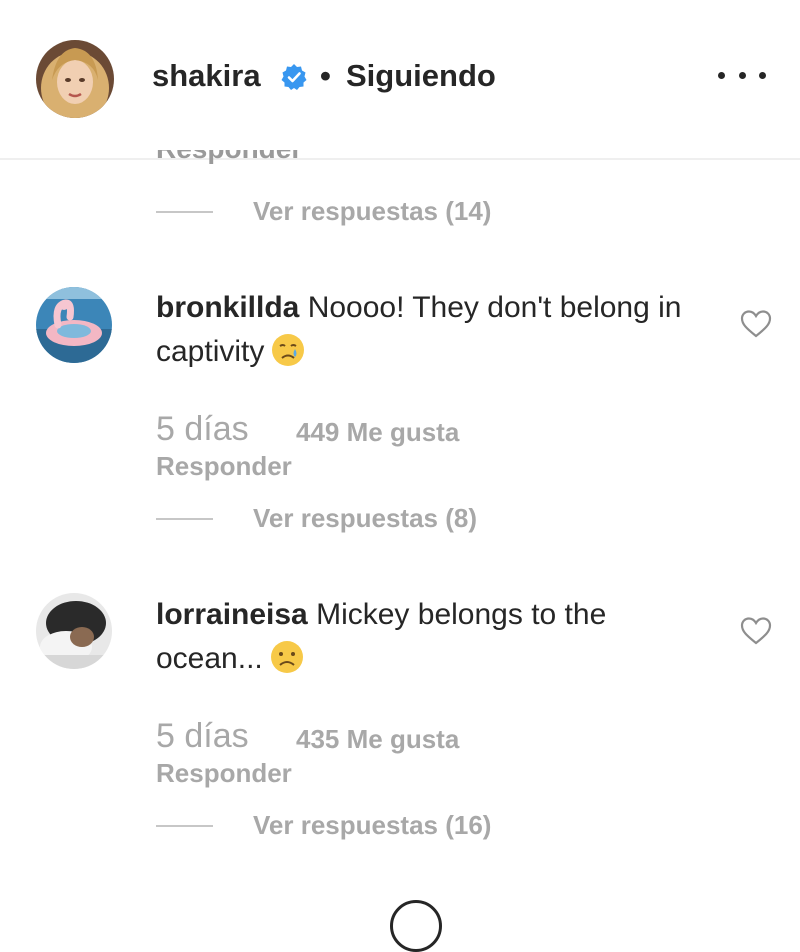  Describe the element at coordinates (286, 657) in the screenshot. I see `sad-face-icon` at that location.